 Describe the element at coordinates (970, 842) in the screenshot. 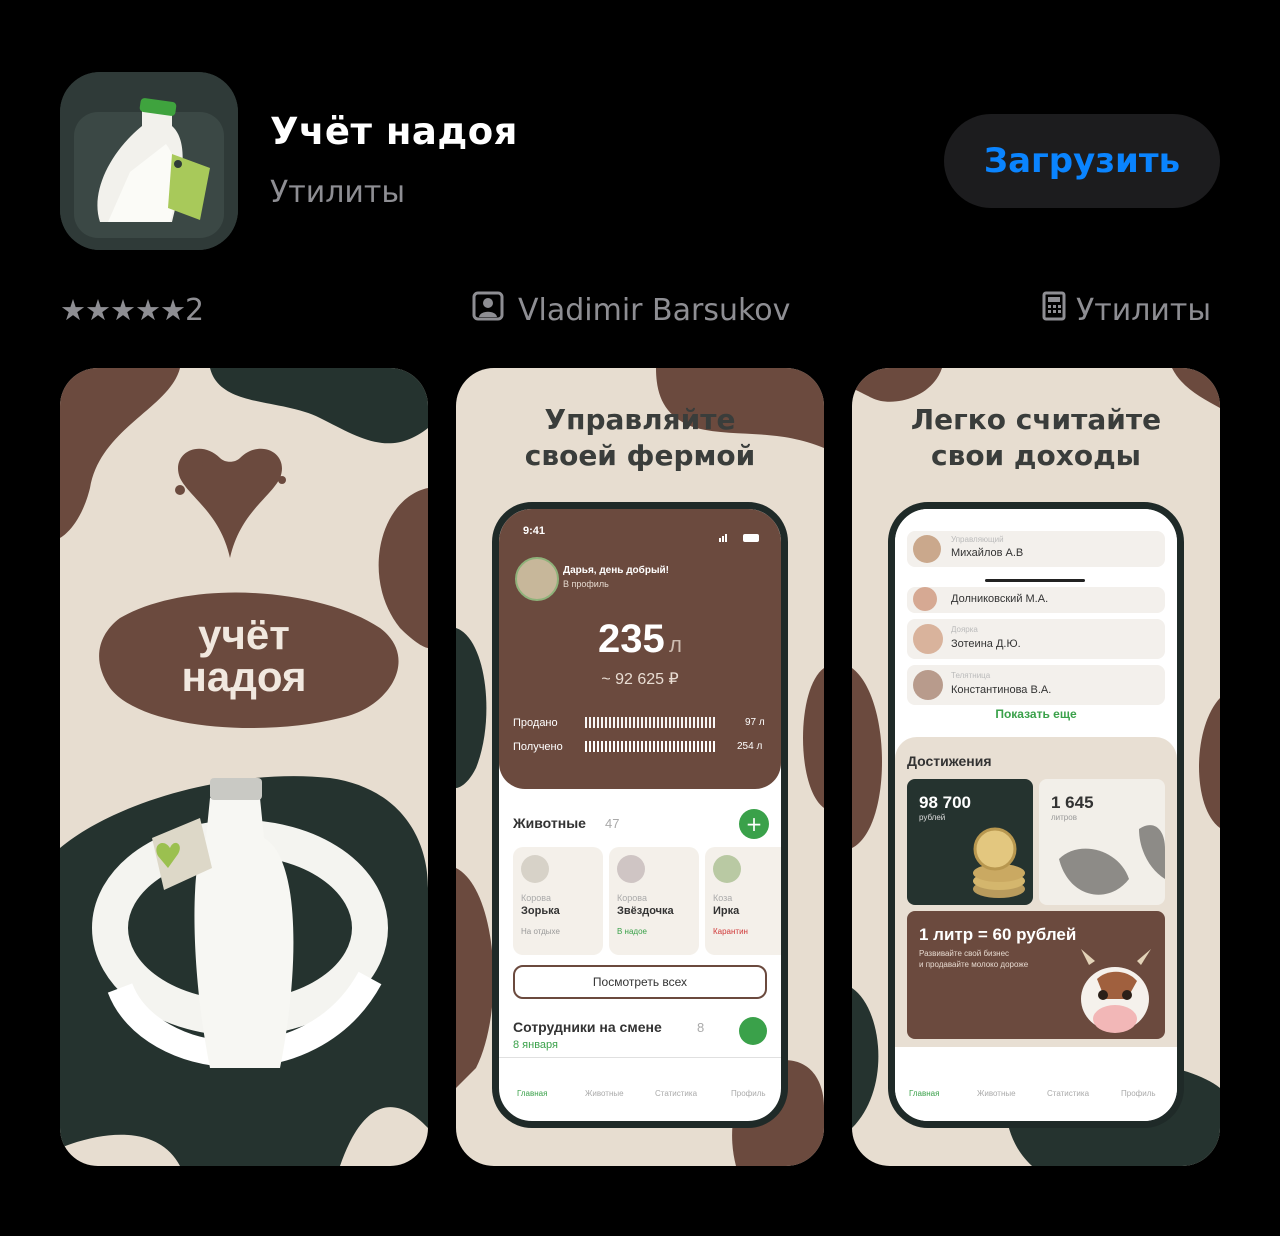

I see `money-achievement: 98 700 рублей` at that location.